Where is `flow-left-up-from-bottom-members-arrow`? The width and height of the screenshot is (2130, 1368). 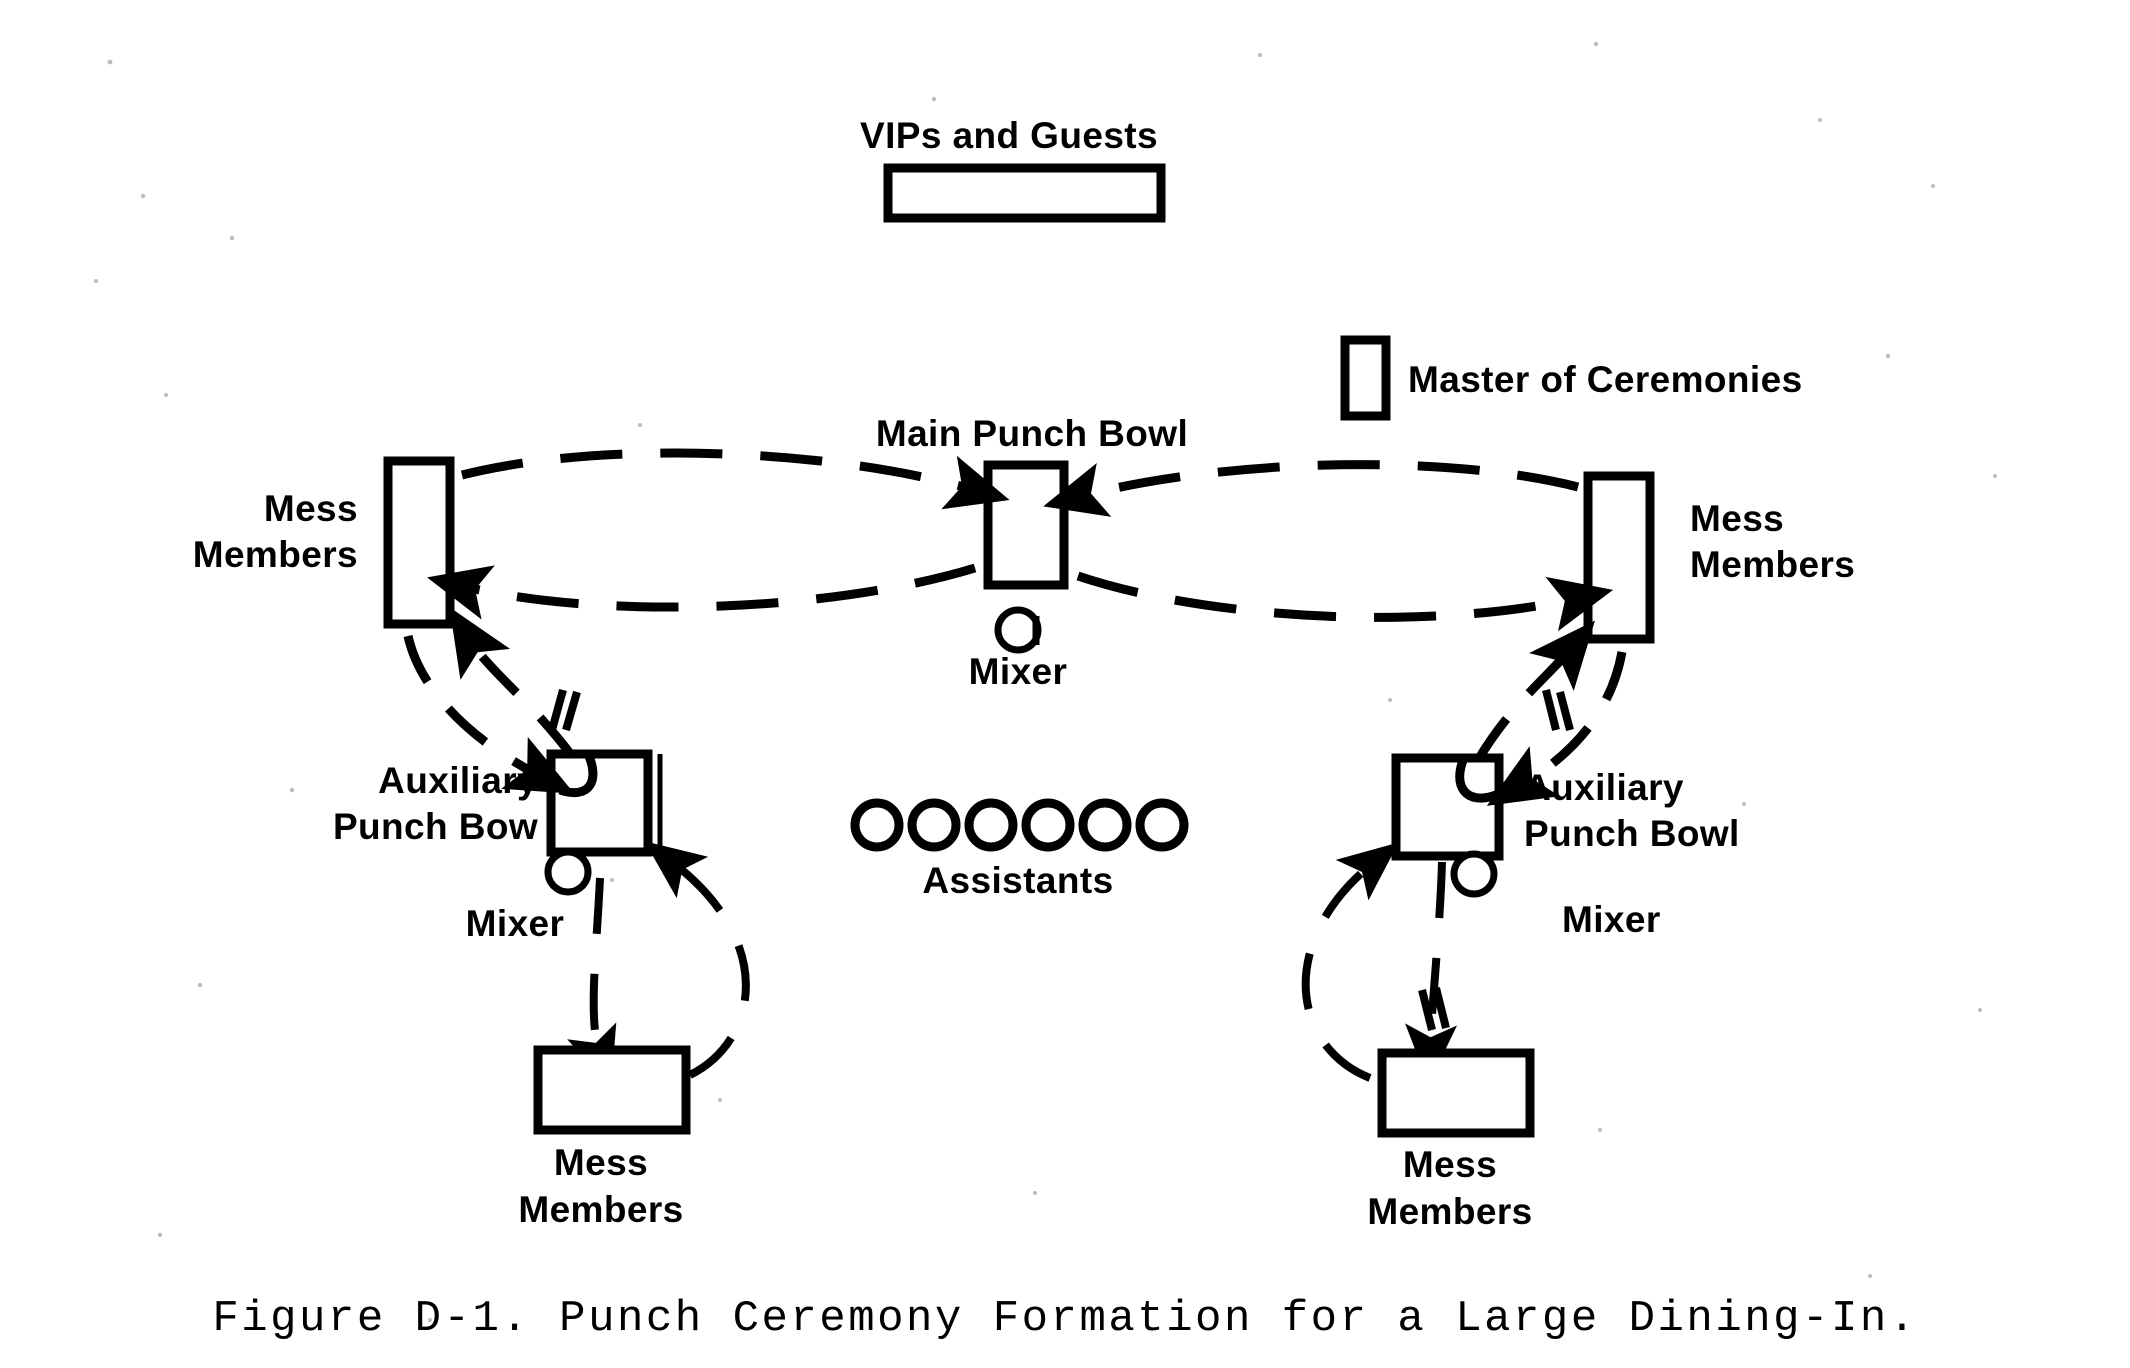 flow-left-up-from-bottom-members-arrow is located at coordinates (697, 960).